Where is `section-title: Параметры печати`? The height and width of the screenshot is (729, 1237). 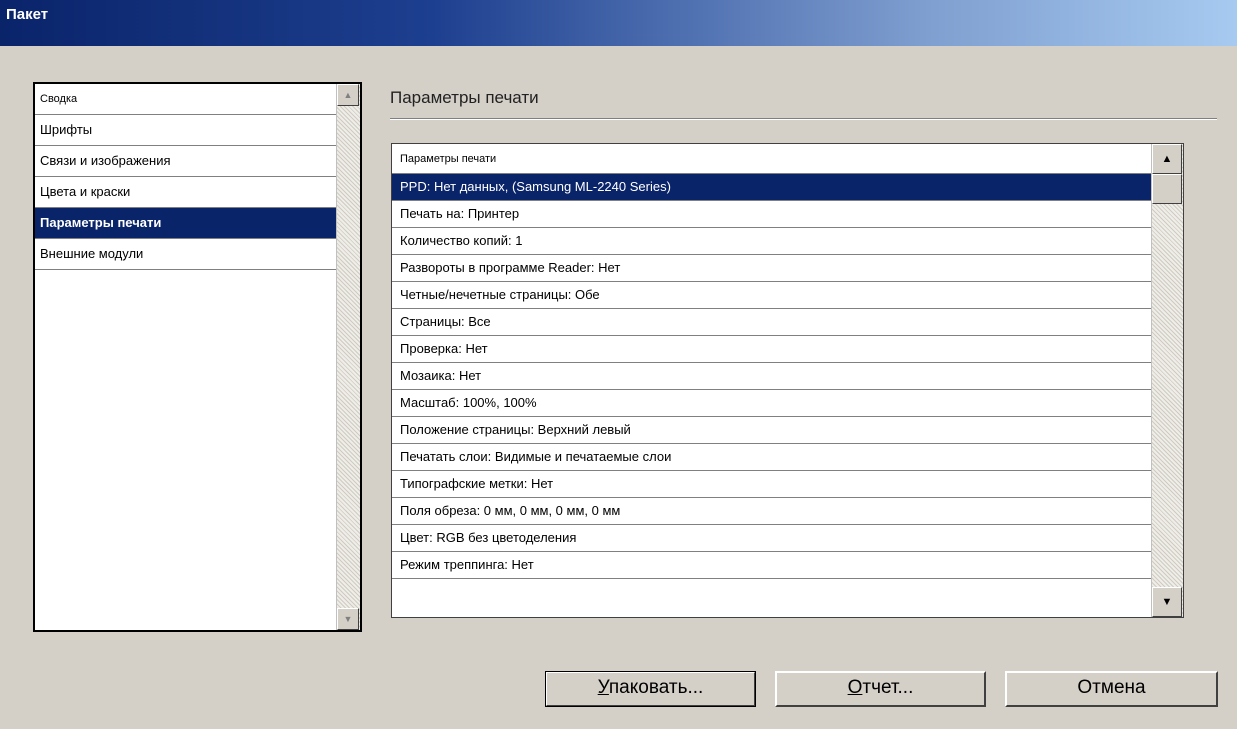 section-title: Параметры печати is located at coordinates (464, 97).